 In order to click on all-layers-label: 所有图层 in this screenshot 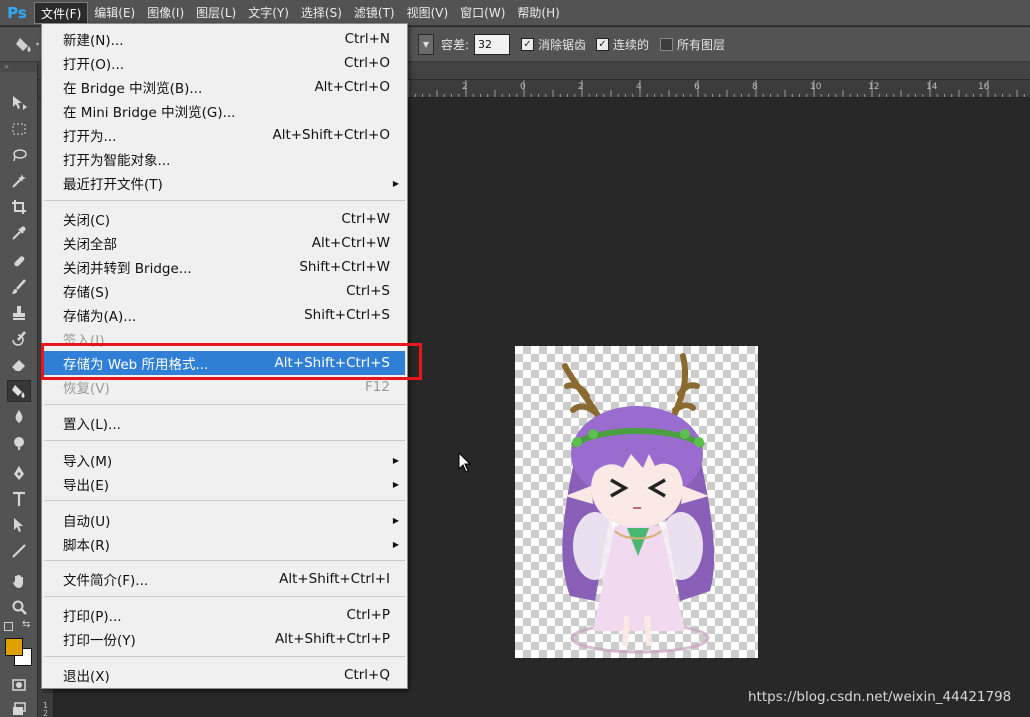, I will do `click(701, 45)`.